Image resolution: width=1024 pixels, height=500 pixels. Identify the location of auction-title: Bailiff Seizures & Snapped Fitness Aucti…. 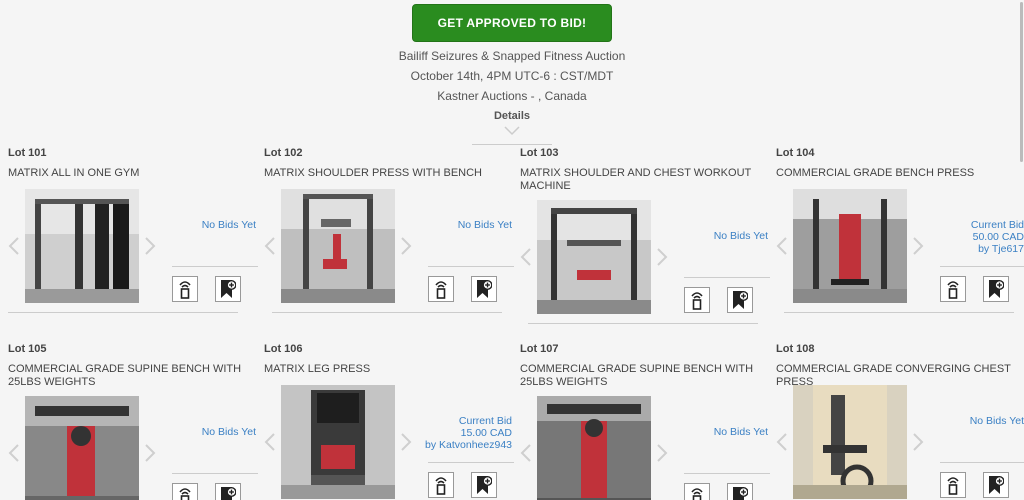
(512, 56).